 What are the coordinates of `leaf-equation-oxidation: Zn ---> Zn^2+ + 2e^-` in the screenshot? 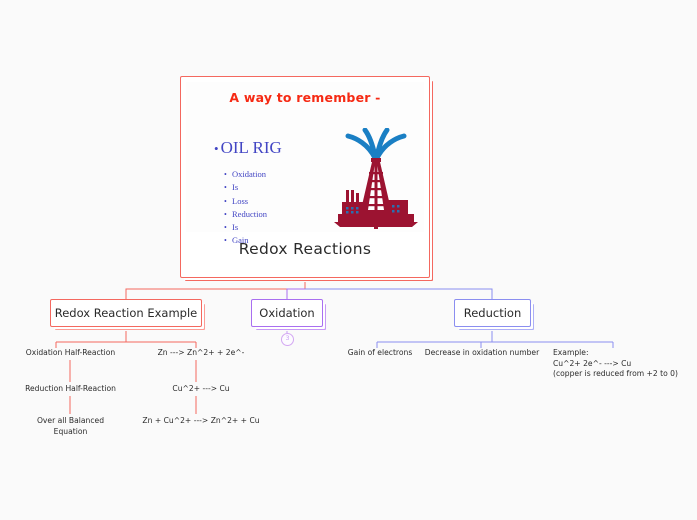 It's located at (201, 353).